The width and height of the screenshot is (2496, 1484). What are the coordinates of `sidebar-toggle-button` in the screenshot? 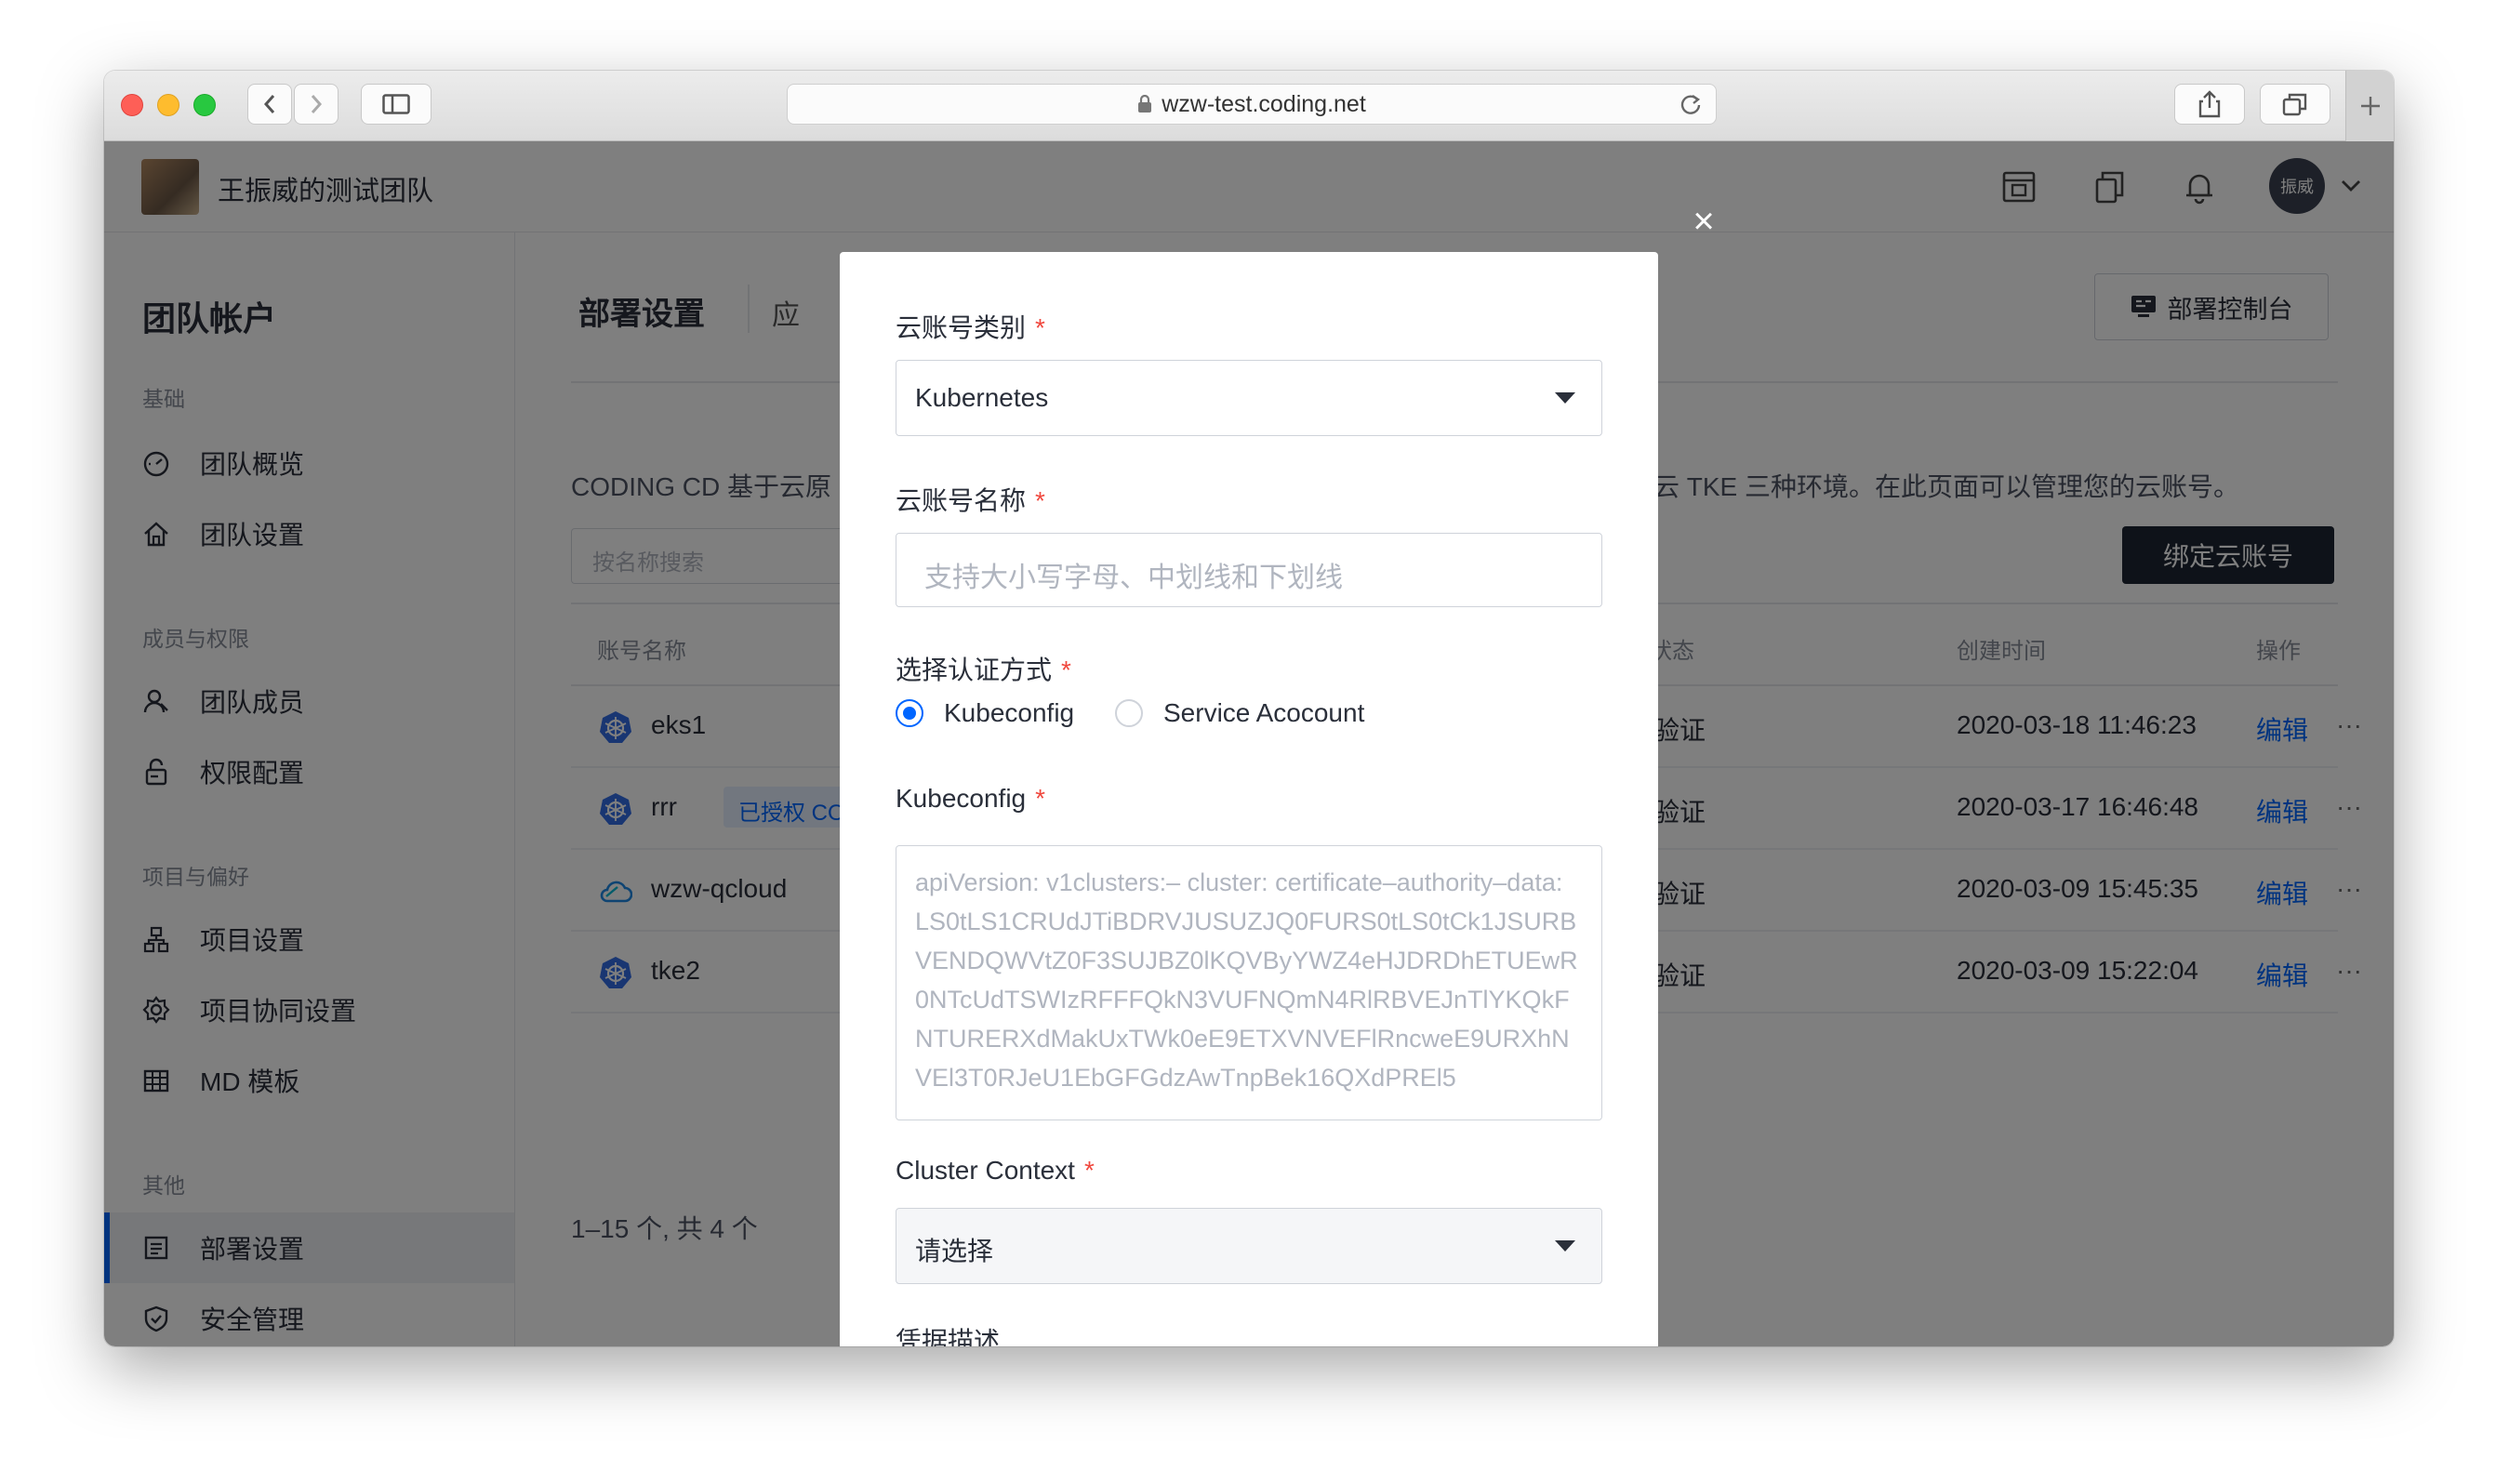 It's located at (396, 104).